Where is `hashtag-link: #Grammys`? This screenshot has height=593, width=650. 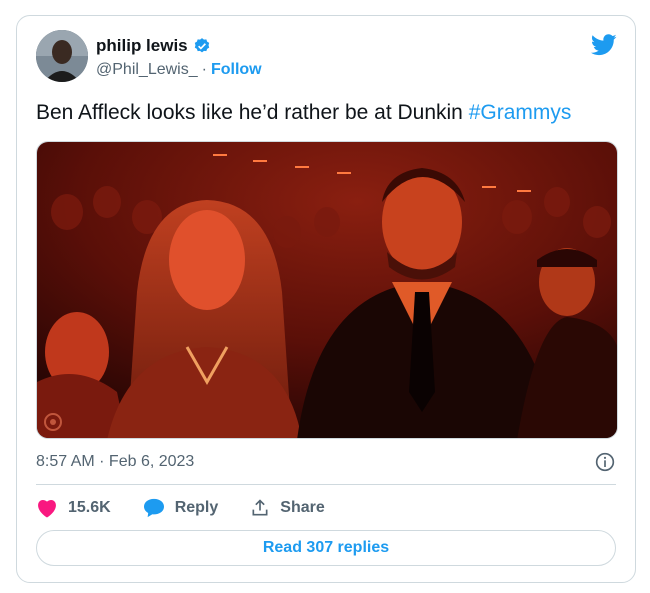 hashtag-link: #Grammys is located at coordinates (520, 112).